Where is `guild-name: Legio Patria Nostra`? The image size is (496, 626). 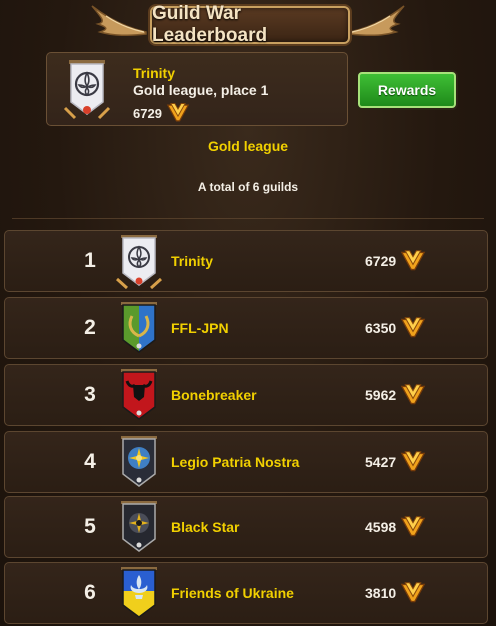
guild-name: Legio Patria Nostra is located at coordinates (235, 462).